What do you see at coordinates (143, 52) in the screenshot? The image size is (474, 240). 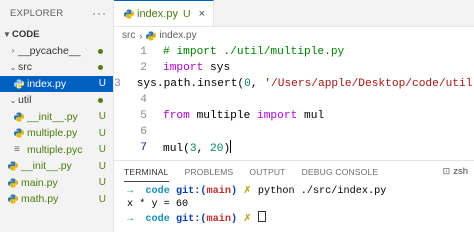 I see `line-number: 1` at bounding box center [143, 52].